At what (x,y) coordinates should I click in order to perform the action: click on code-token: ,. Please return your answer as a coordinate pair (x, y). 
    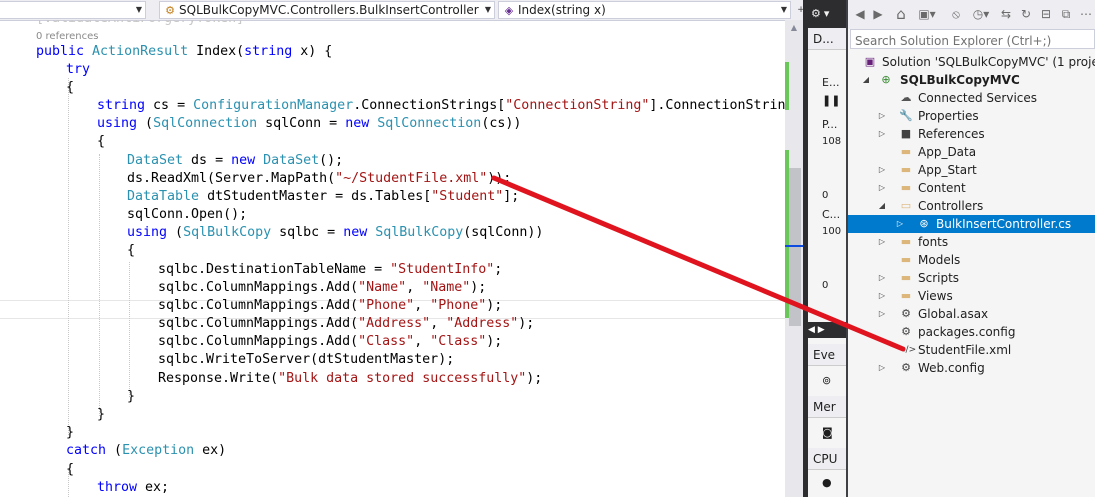
    Looking at the image, I should click on (422, 341).